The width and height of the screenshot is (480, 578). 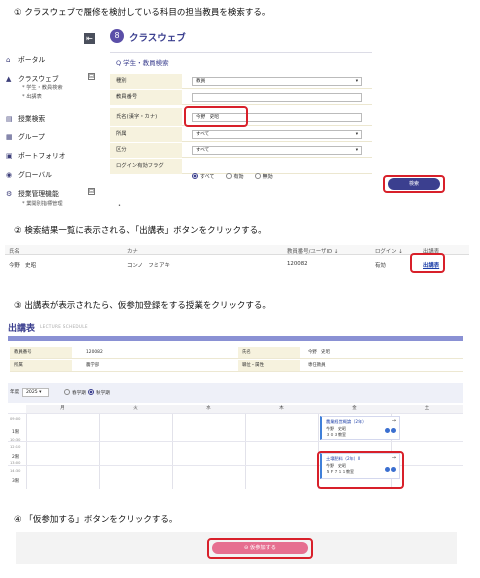 What do you see at coordinates (35, 392) in the screenshot?
I see `year-select: 2025 ▾` at bounding box center [35, 392].